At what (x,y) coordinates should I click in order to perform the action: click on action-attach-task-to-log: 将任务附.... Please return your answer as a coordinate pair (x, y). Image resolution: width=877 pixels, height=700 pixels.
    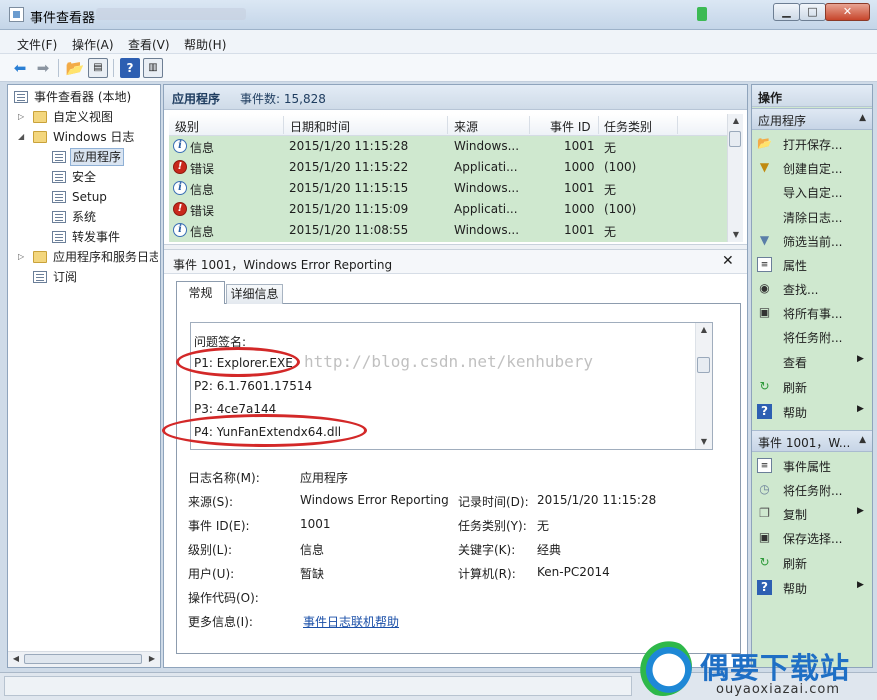
    Looking at the image, I should click on (813, 337).